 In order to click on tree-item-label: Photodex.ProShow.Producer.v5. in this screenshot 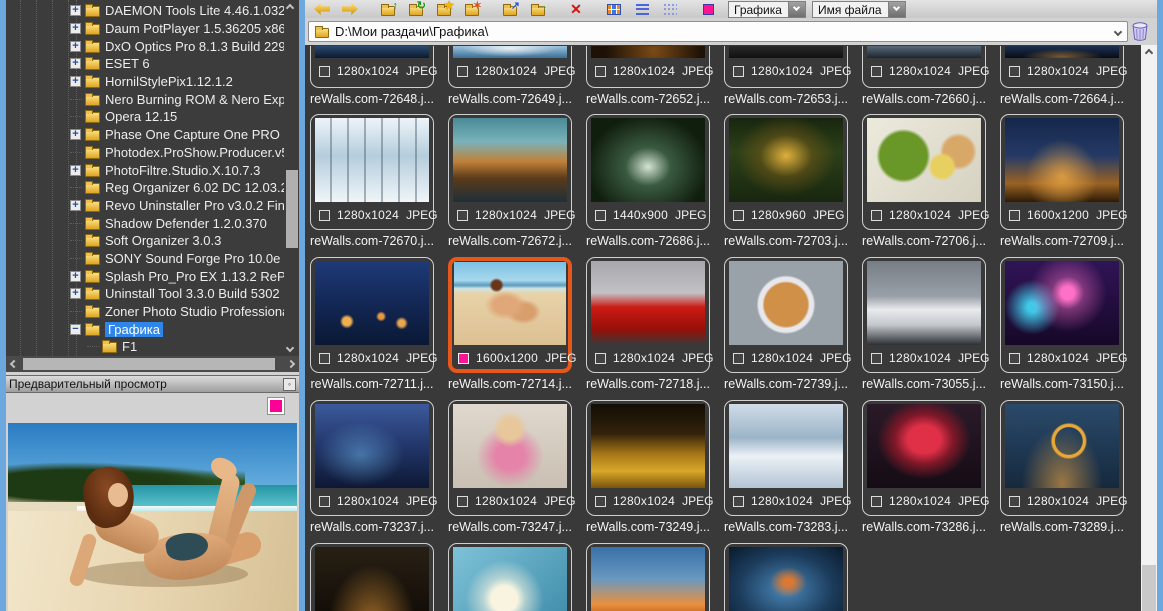, I will do `click(194, 152)`.